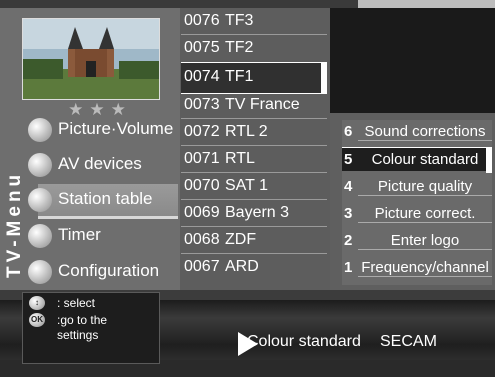 This screenshot has width=495, height=377. What do you see at coordinates (241, 239) in the screenshot?
I see `station-name: ZDF` at bounding box center [241, 239].